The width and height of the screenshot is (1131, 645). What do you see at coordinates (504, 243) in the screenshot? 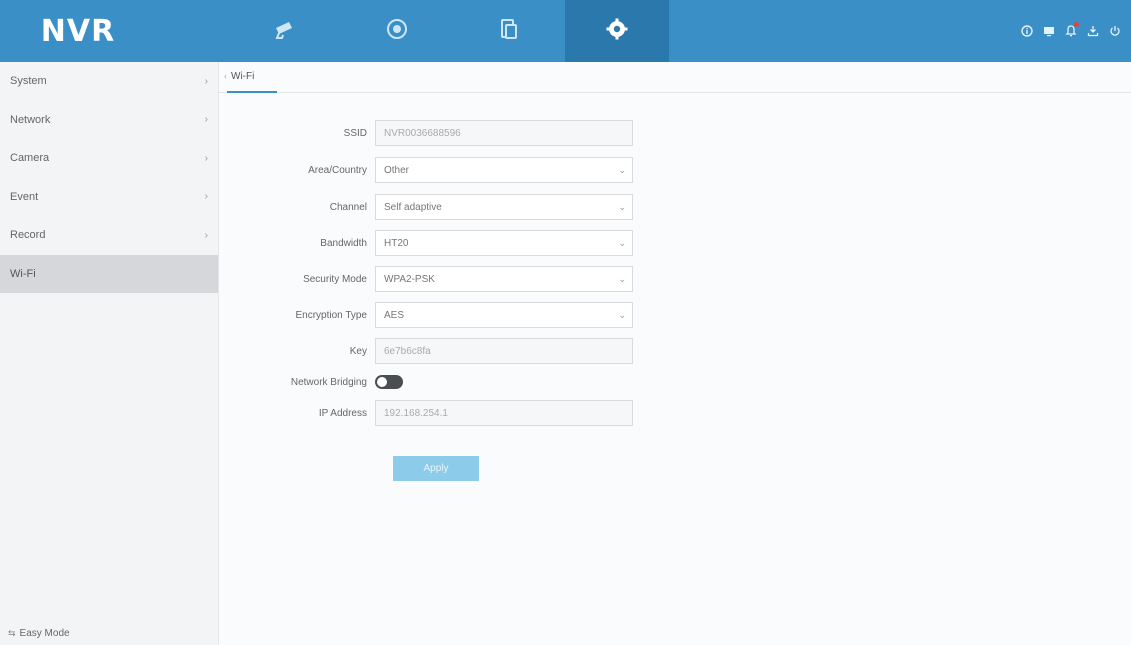
I see `bandwidth-select: HT20 ⌄` at bounding box center [504, 243].